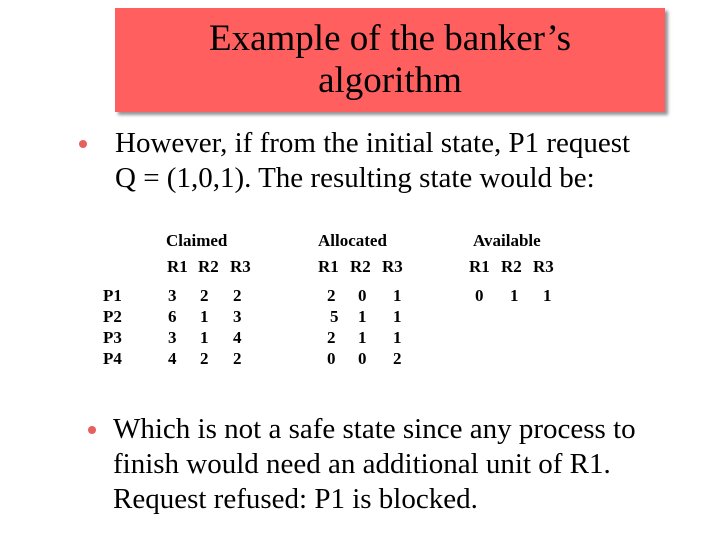 The image size is (720, 540). Describe the element at coordinates (479, 266) in the screenshot. I see `available-resource-header: R1` at that location.